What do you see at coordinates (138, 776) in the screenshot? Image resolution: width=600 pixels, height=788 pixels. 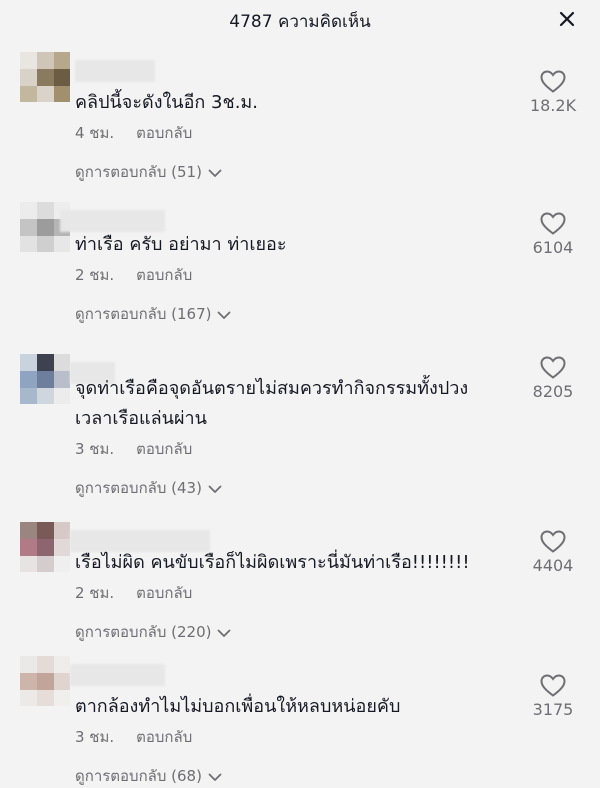 I see `view-replies-label: ดูการตอบกลับ (68)` at bounding box center [138, 776].